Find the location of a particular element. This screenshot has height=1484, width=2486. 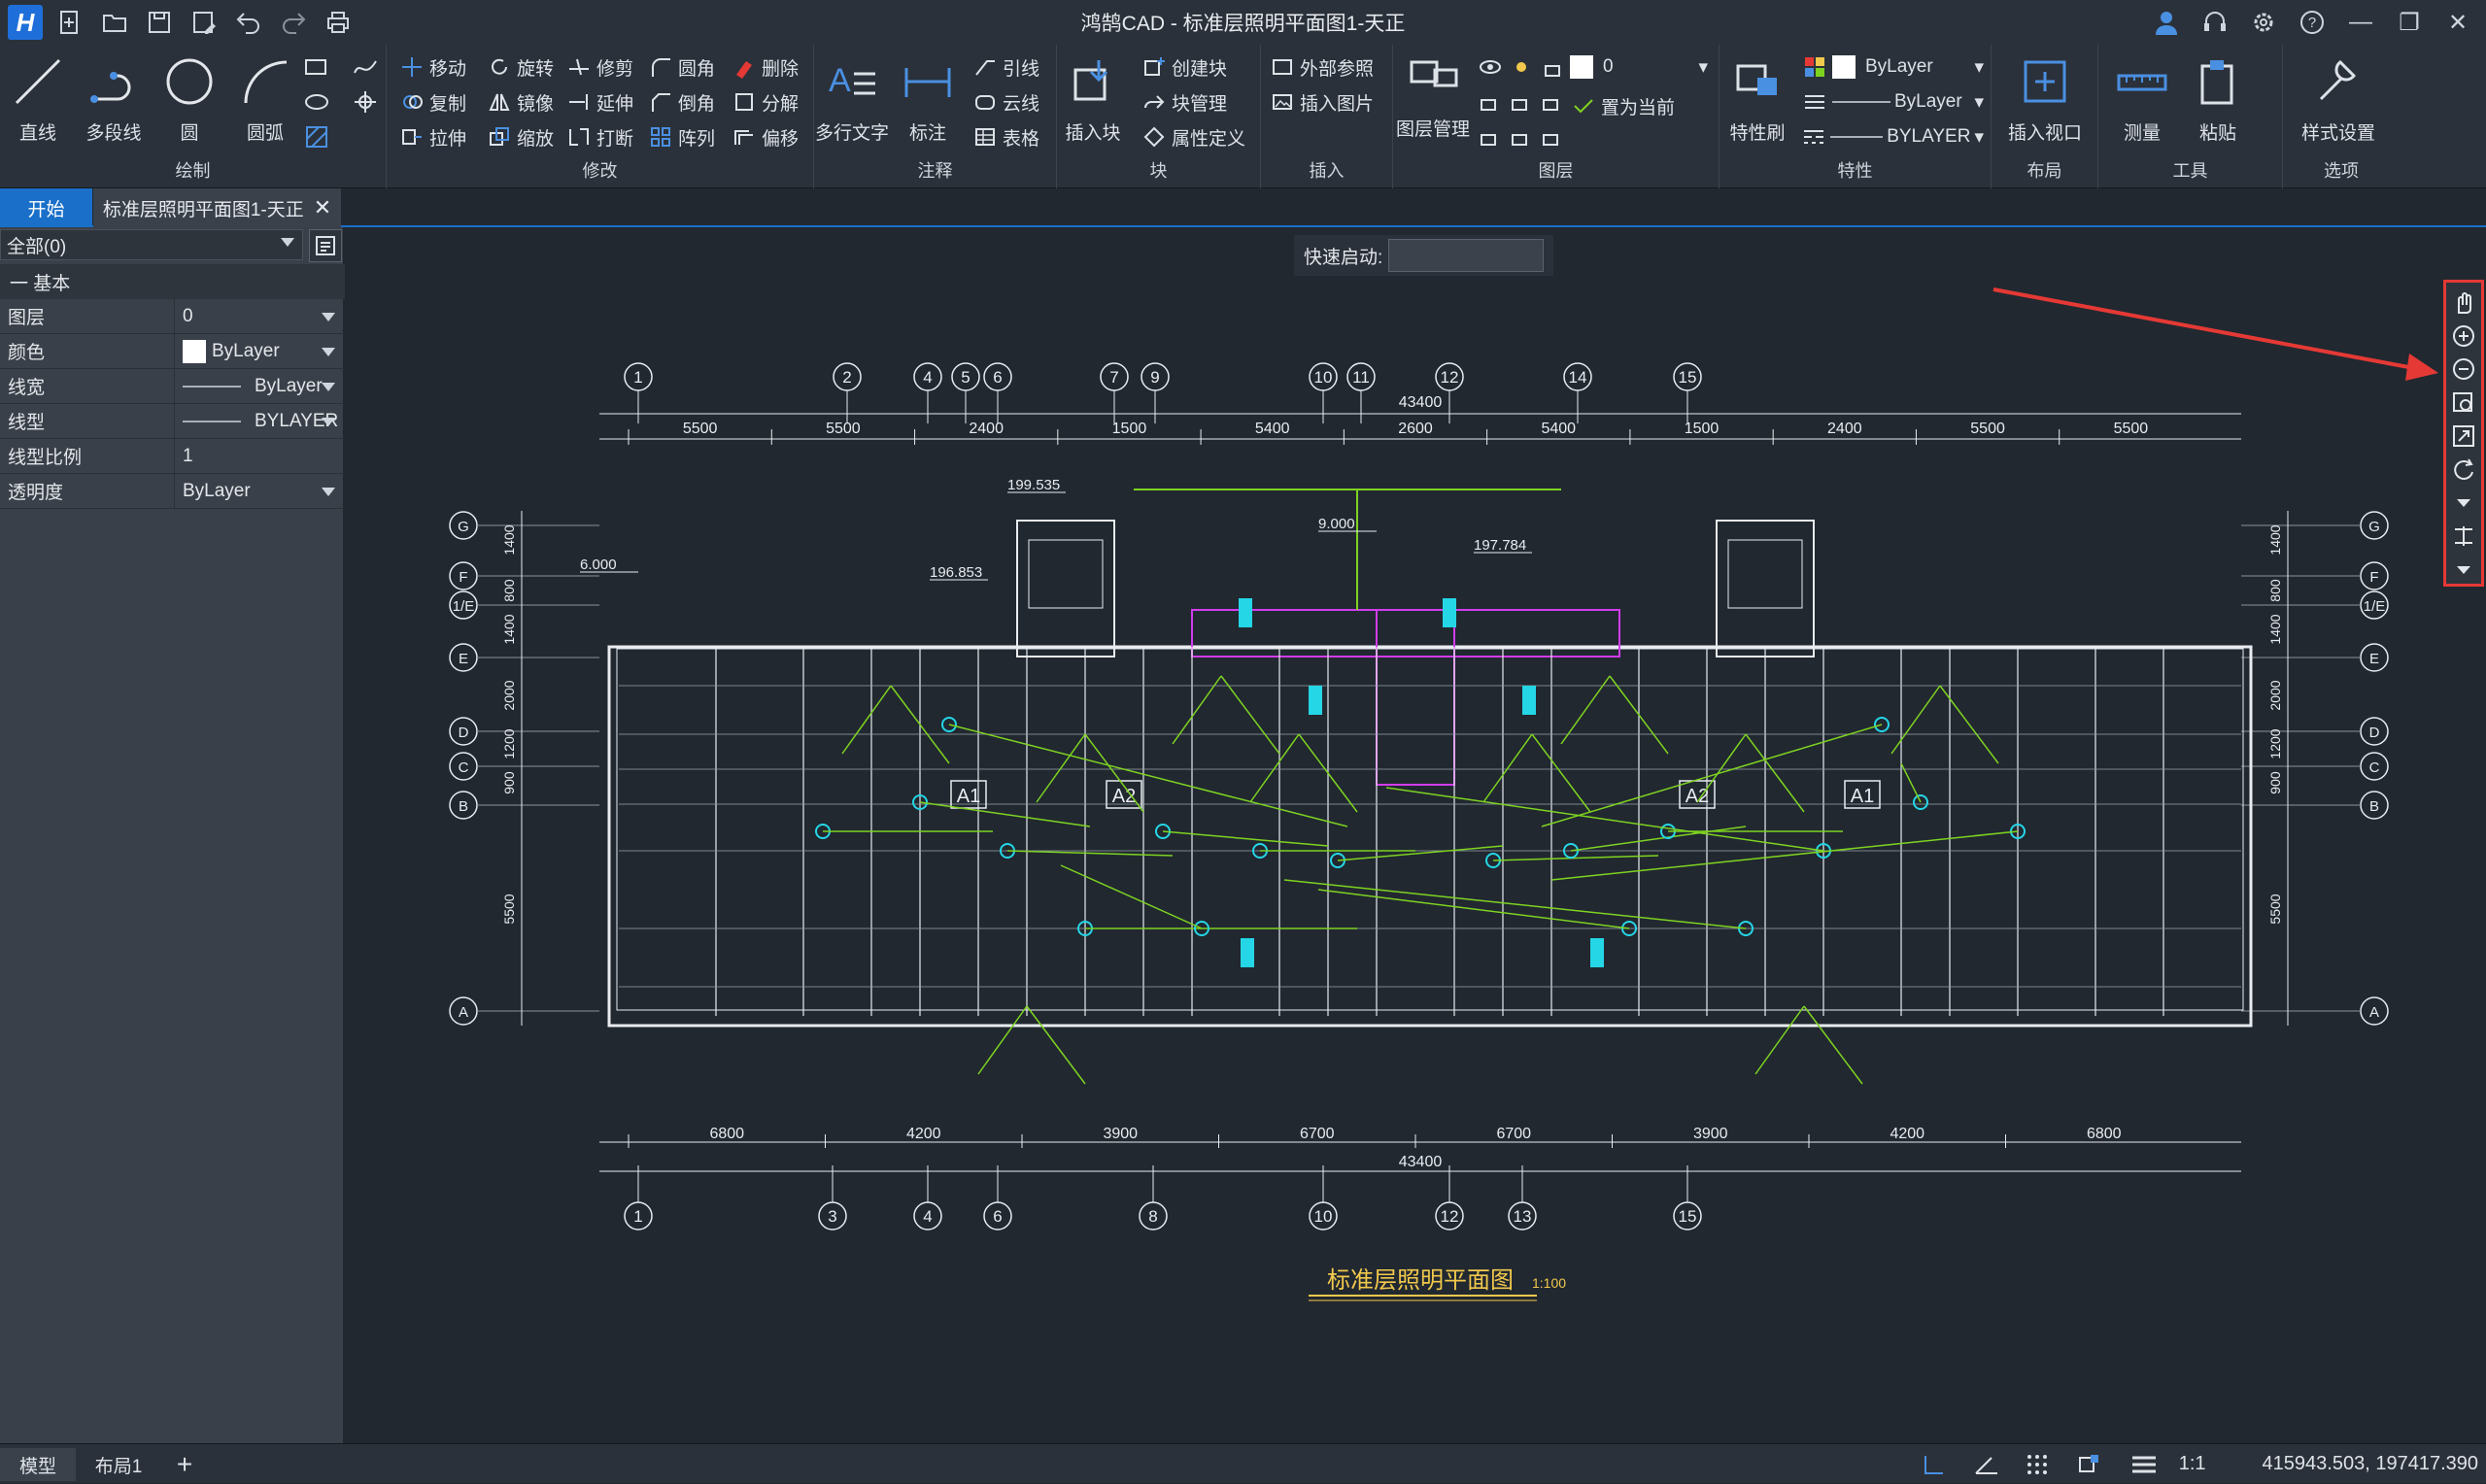

array-button: 阵列 is located at coordinates (681, 136).